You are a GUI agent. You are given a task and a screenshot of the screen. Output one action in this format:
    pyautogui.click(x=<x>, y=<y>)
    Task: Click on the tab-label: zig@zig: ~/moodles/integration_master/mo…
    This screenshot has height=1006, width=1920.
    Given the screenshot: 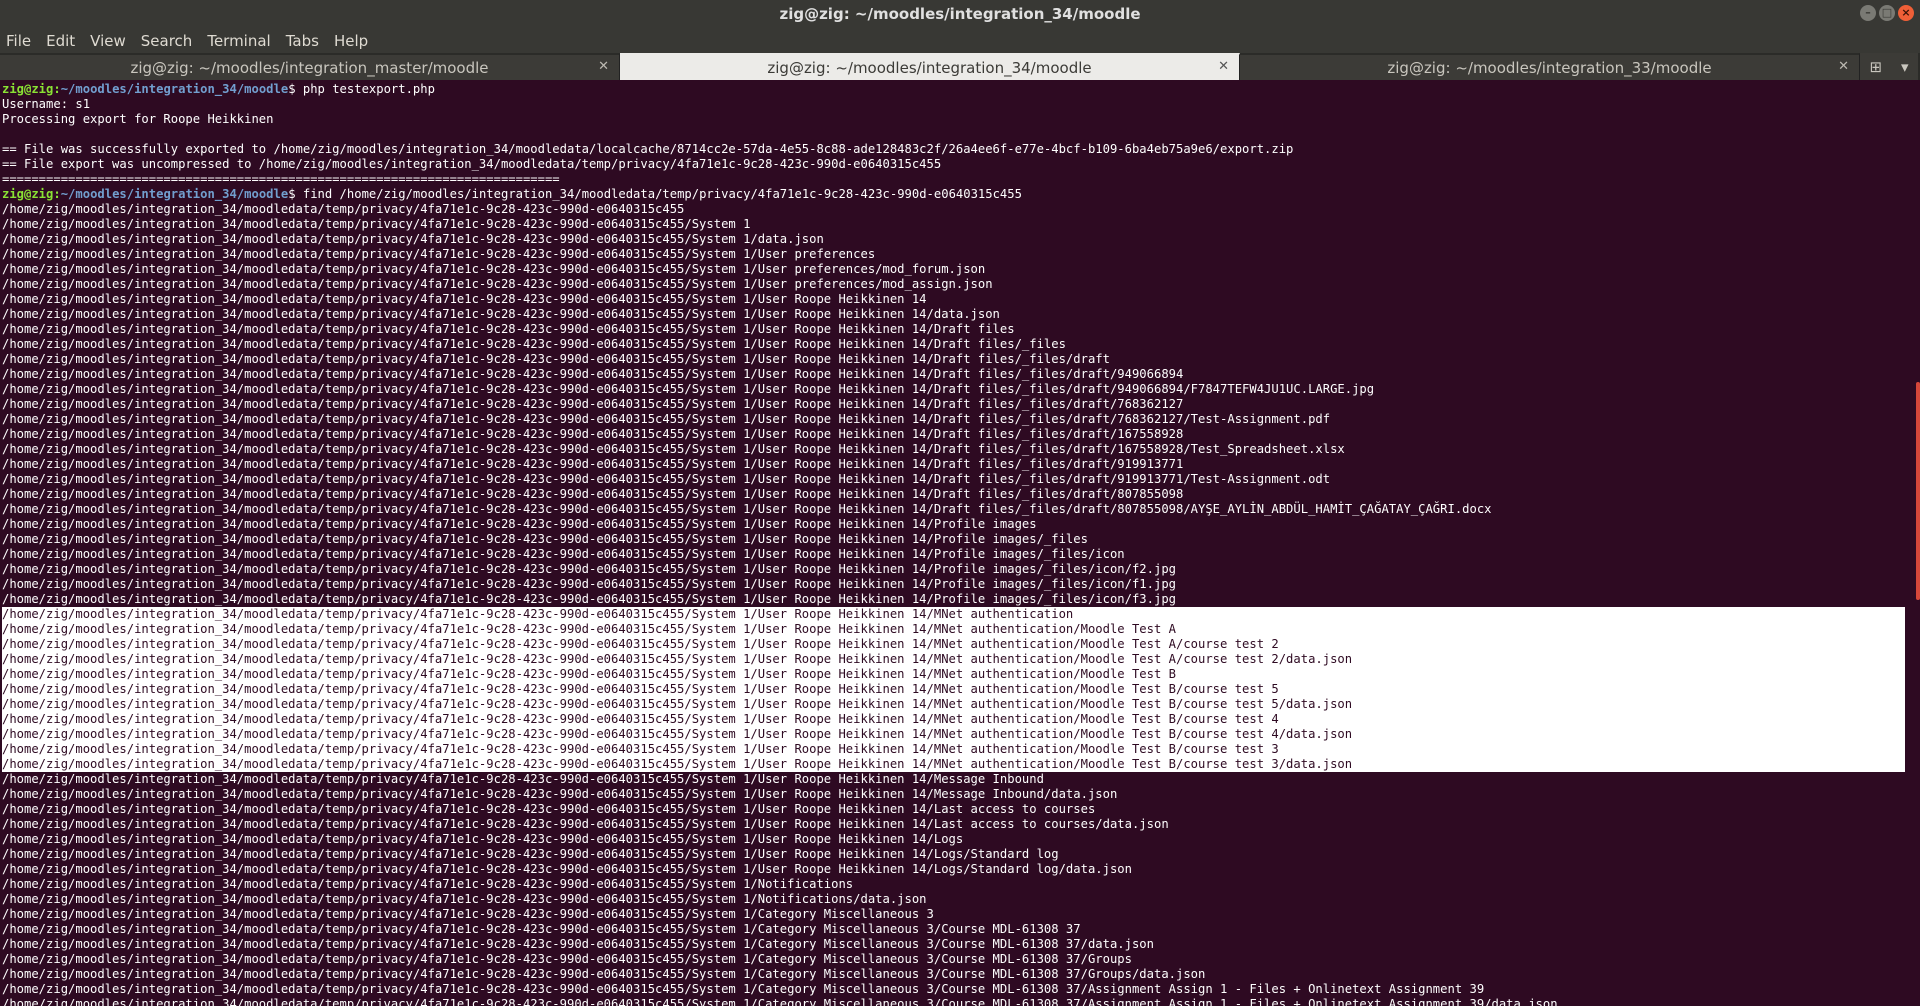 What is the action you would take?
    pyautogui.click(x=309, y=67)
    